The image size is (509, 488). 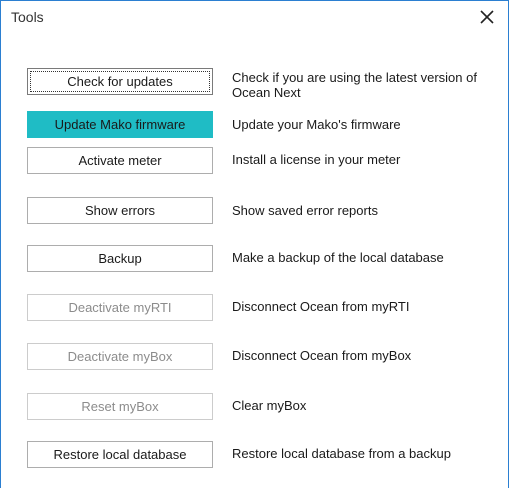 What do you see at coordinates (27, 17) in the screenshot?
I see `dialog-title: Tools` at bounding box center [27, 17].